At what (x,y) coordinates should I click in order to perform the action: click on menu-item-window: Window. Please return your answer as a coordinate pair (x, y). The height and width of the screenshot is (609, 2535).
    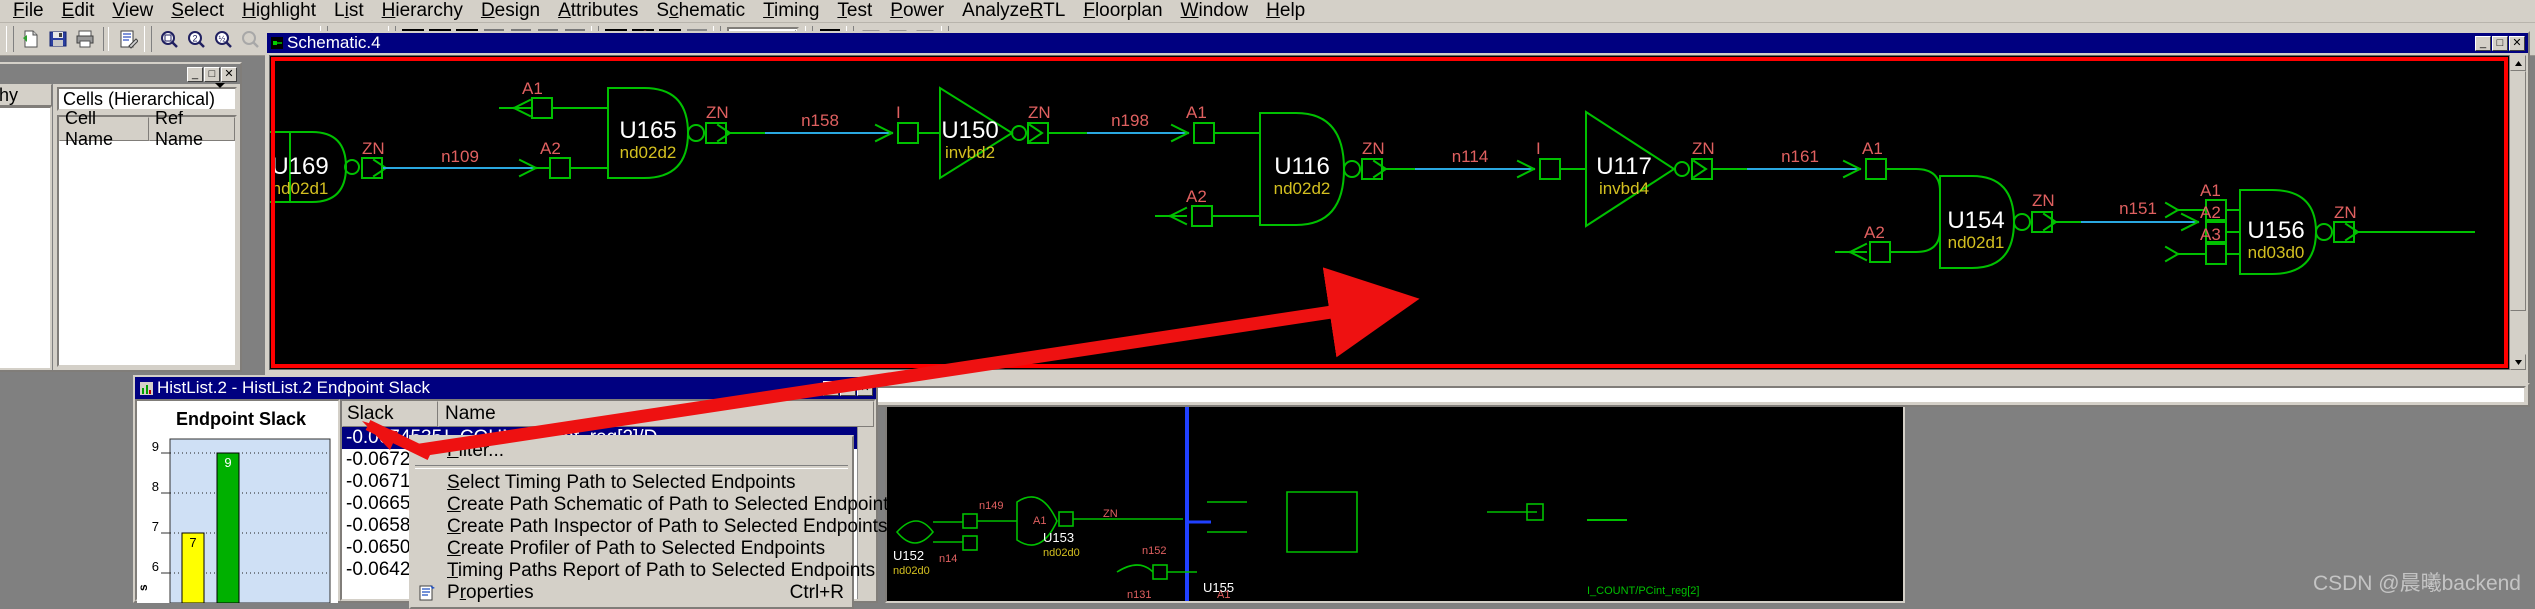
    Looking at the image, I should click on (1215, 11).